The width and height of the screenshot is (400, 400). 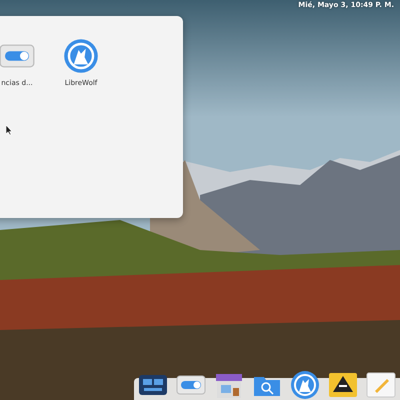 I want to click on mouse-pointer-icon, so click(x=9, y=130).